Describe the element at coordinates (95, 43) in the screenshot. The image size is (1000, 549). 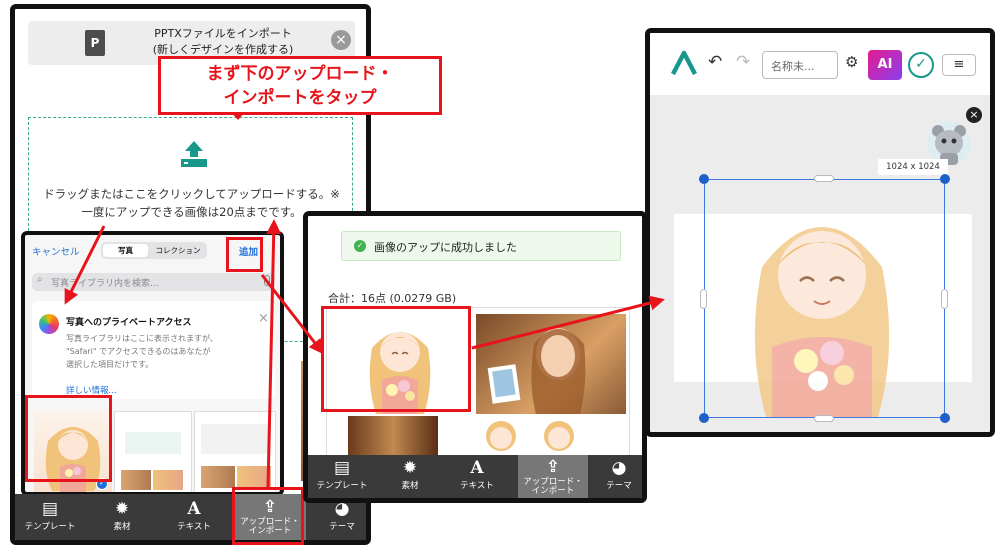
I see `pptx-file-icon: P` at that location.